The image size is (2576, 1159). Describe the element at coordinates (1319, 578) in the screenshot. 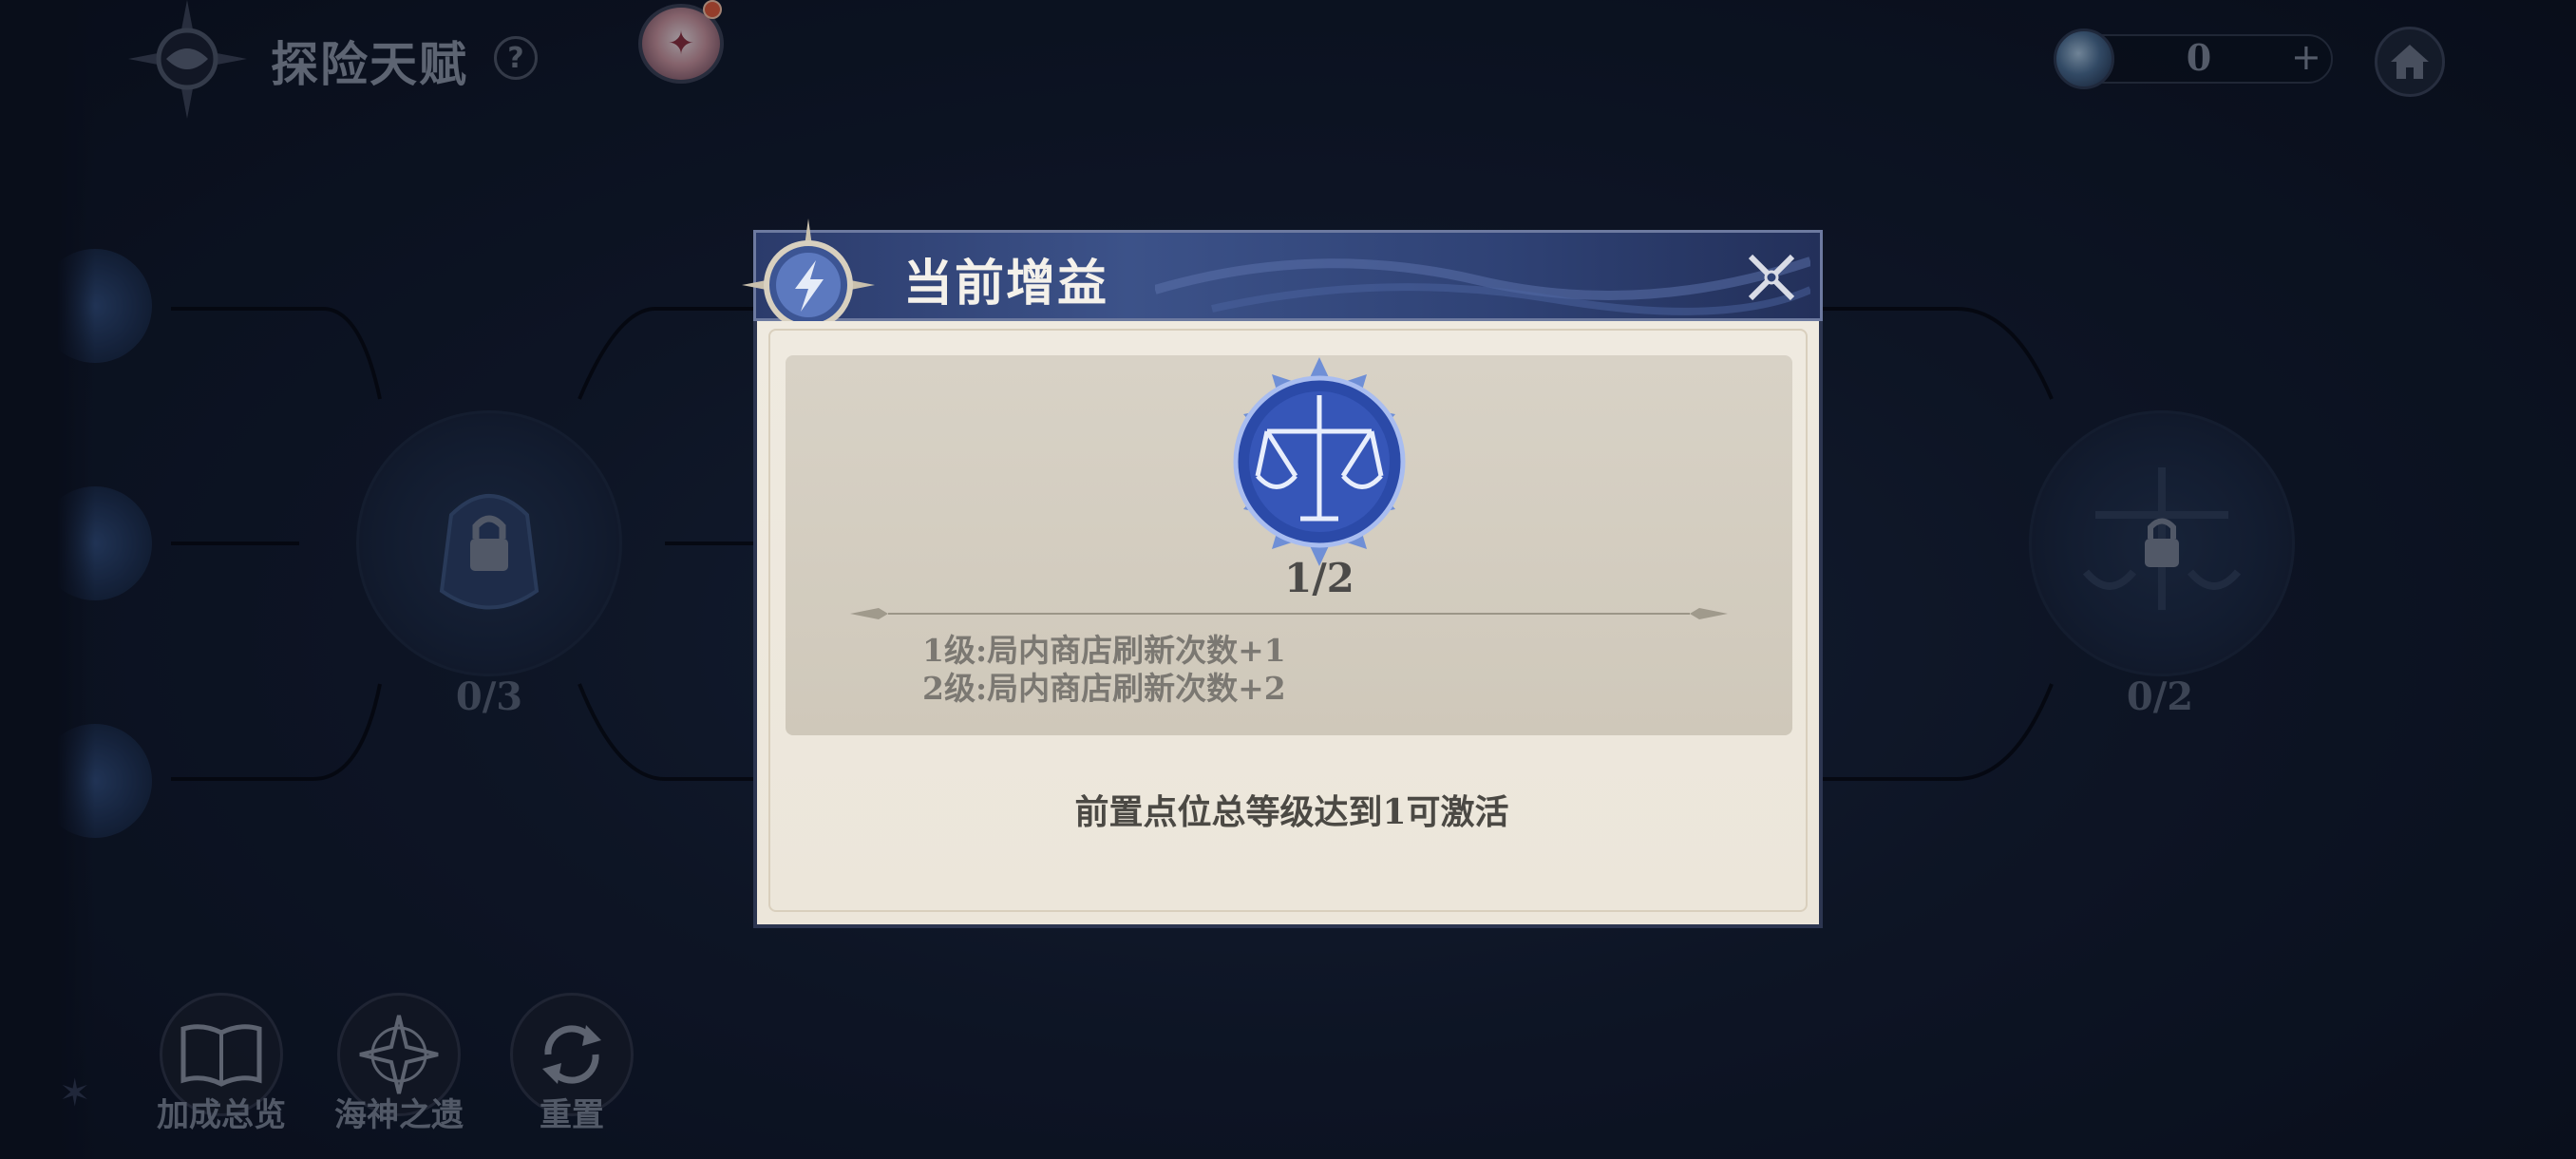

I see `buff-level: 1/2` at that location.